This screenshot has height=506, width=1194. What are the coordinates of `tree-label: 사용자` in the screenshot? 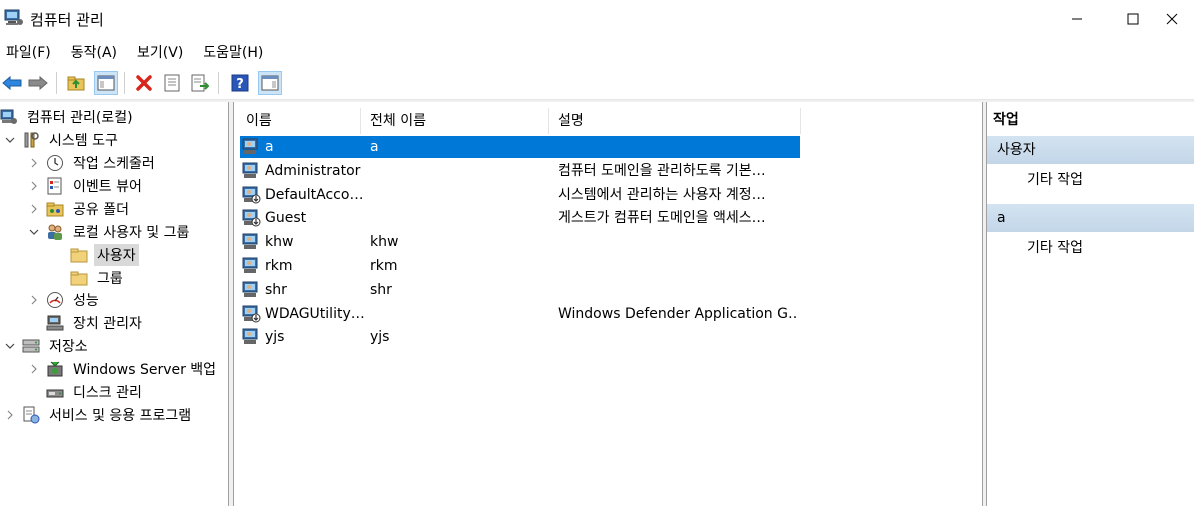 It's located at (116, 255).